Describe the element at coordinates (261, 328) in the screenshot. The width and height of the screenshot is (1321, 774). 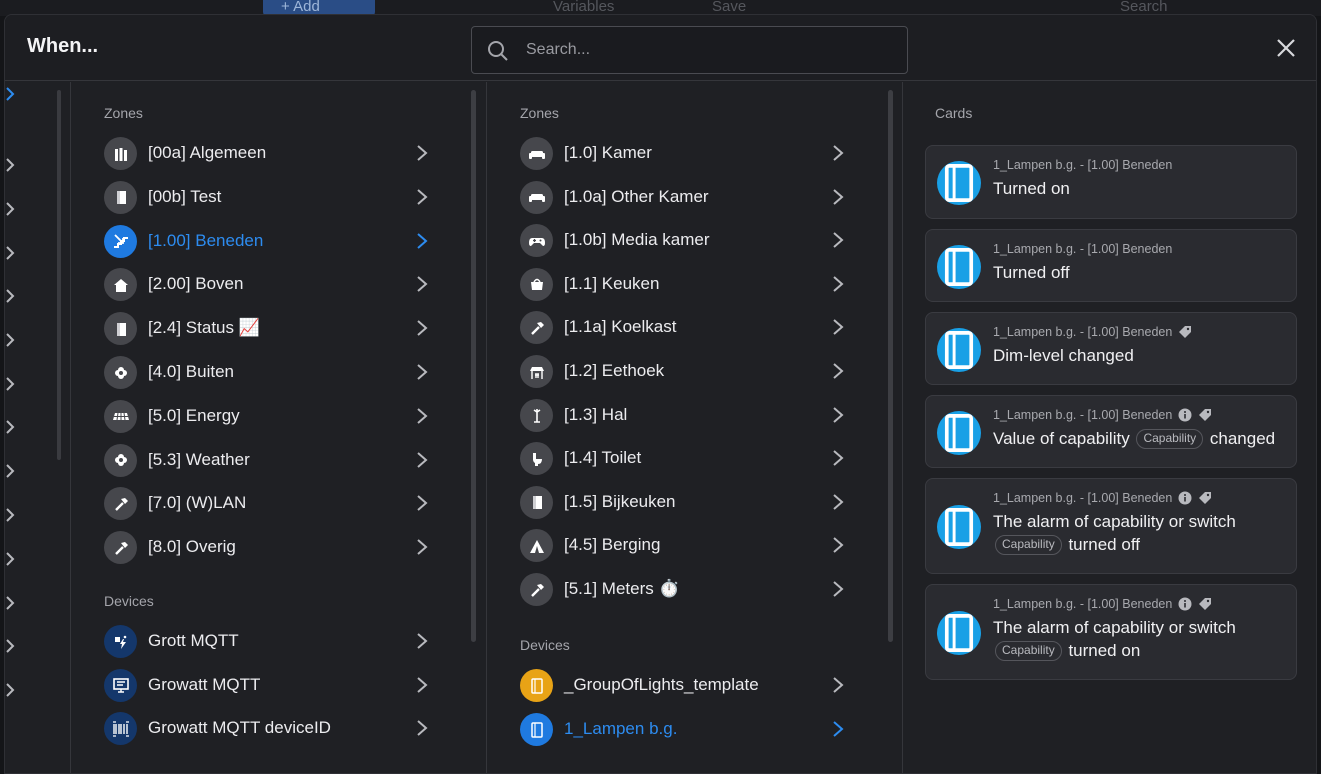
I see `zone-item: [2.4] Status 📈` at that location.